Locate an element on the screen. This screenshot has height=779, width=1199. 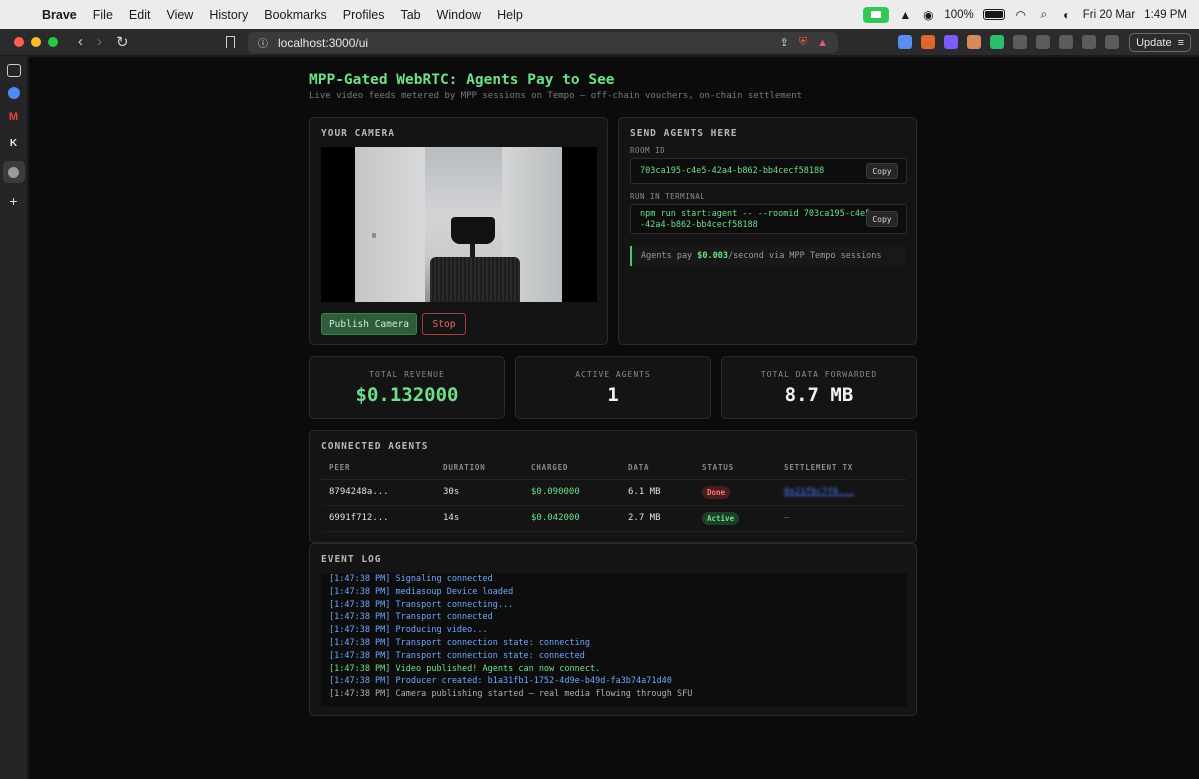
url-text: localhost:3000/ui is located at coordinates (323, 43).